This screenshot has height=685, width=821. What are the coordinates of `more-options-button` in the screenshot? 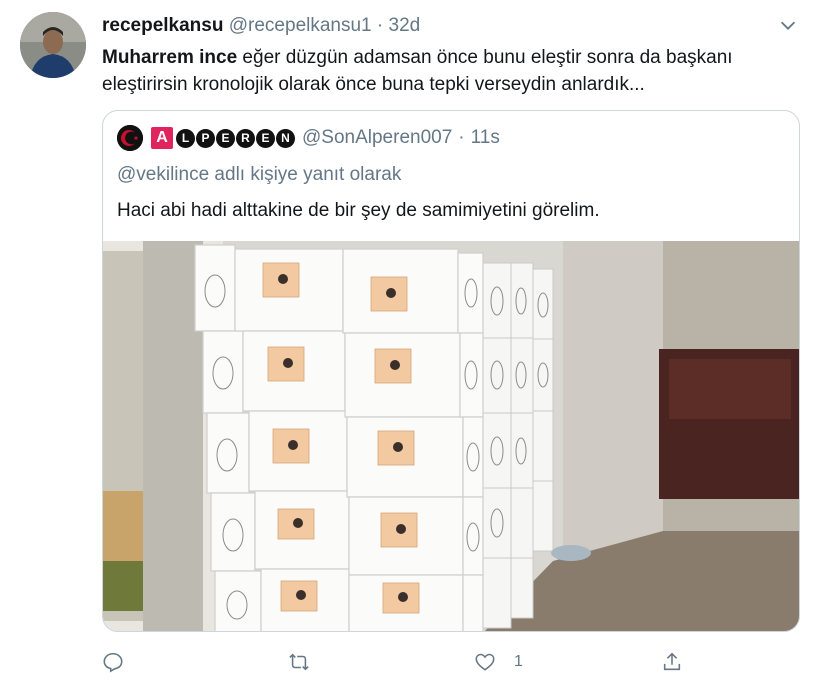 It's located at (788, 25).